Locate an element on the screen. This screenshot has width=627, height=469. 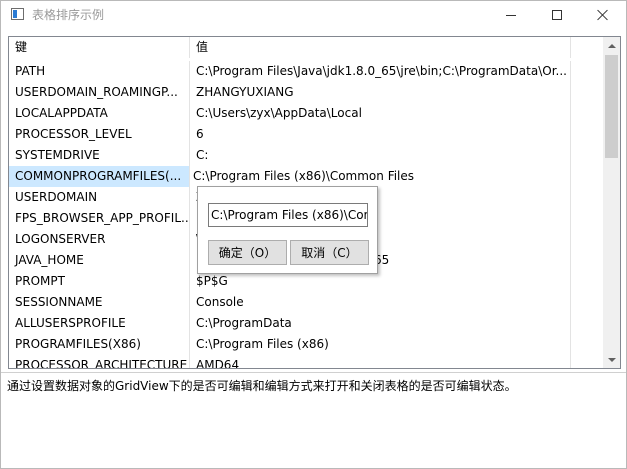
scroll-down-button is located at coordinates (611, 359).